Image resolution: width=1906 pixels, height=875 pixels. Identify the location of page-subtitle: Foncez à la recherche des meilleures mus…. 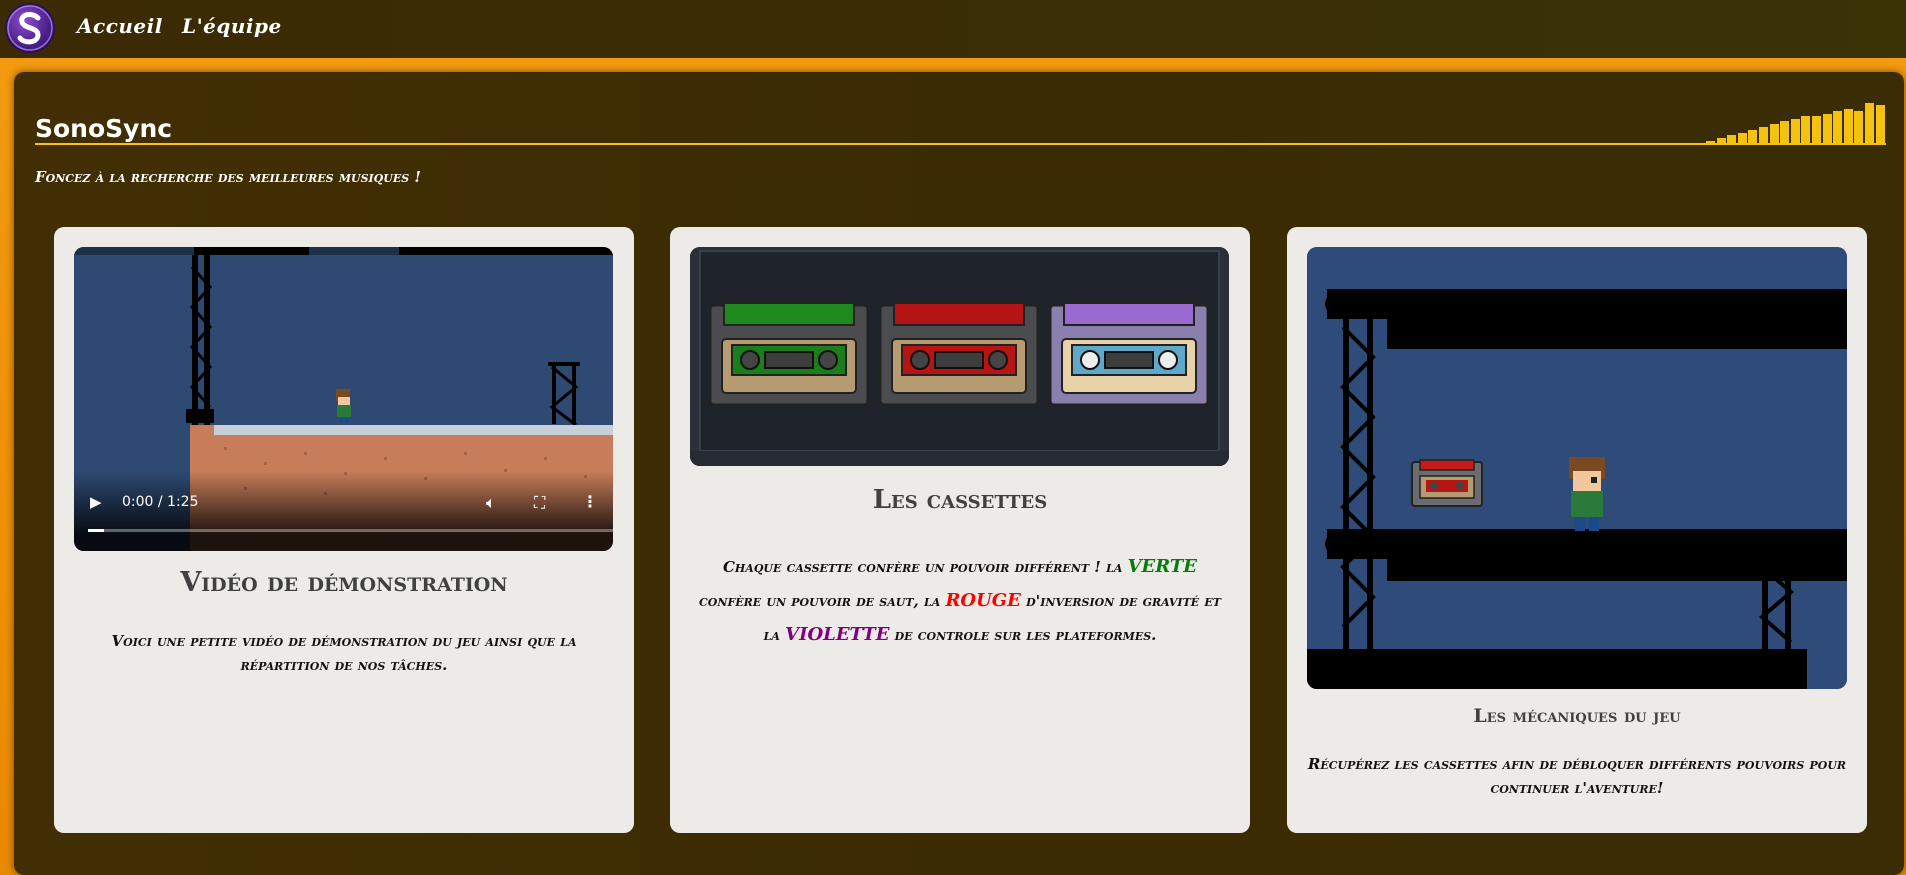
(228, 177).